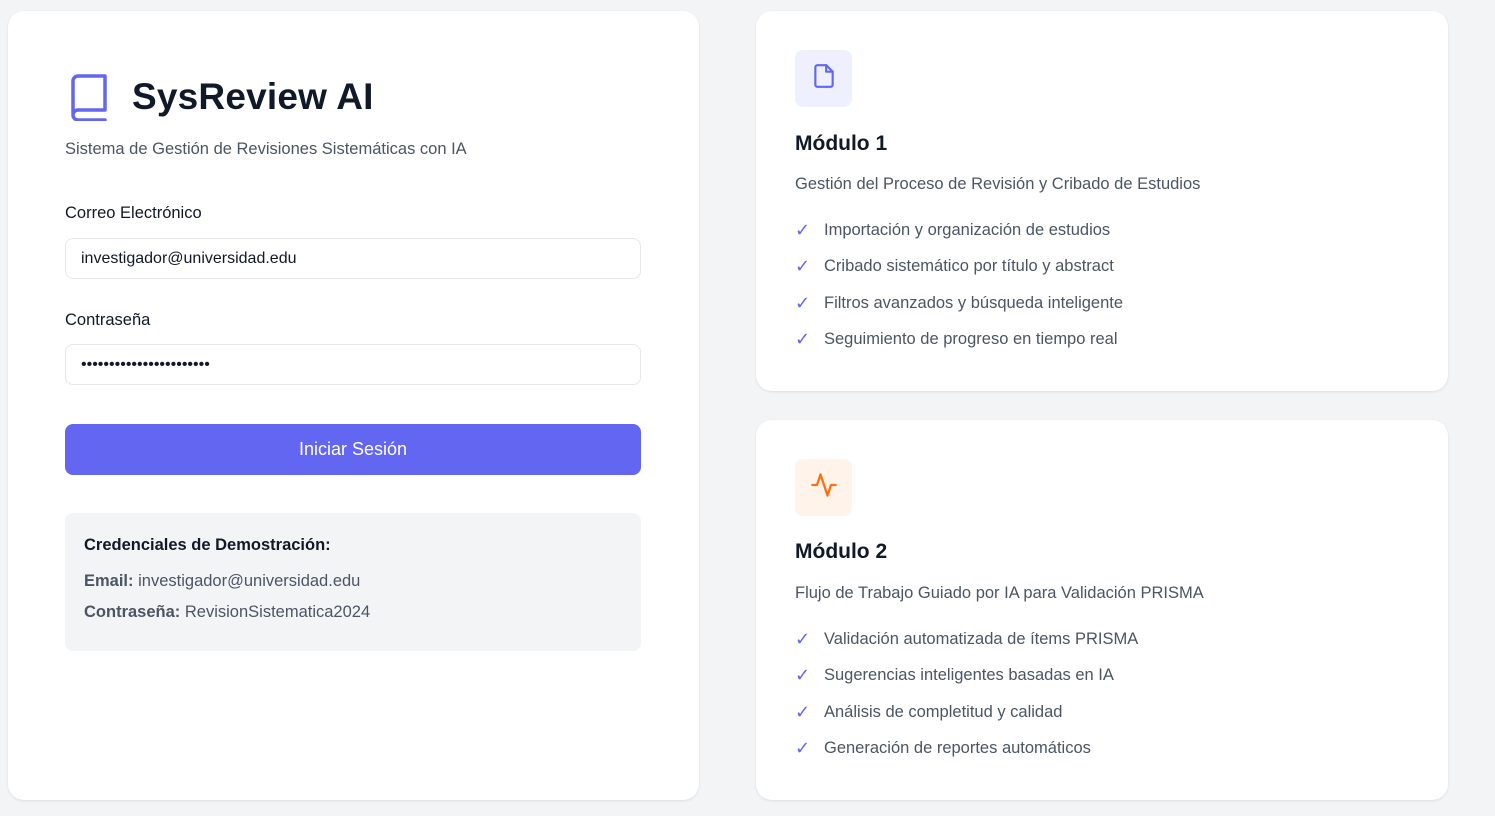 This screenshot has width=1495, height=816. I want to click on demo-password: Contraseña: RevisionSistematica2024, so click(227, 612).